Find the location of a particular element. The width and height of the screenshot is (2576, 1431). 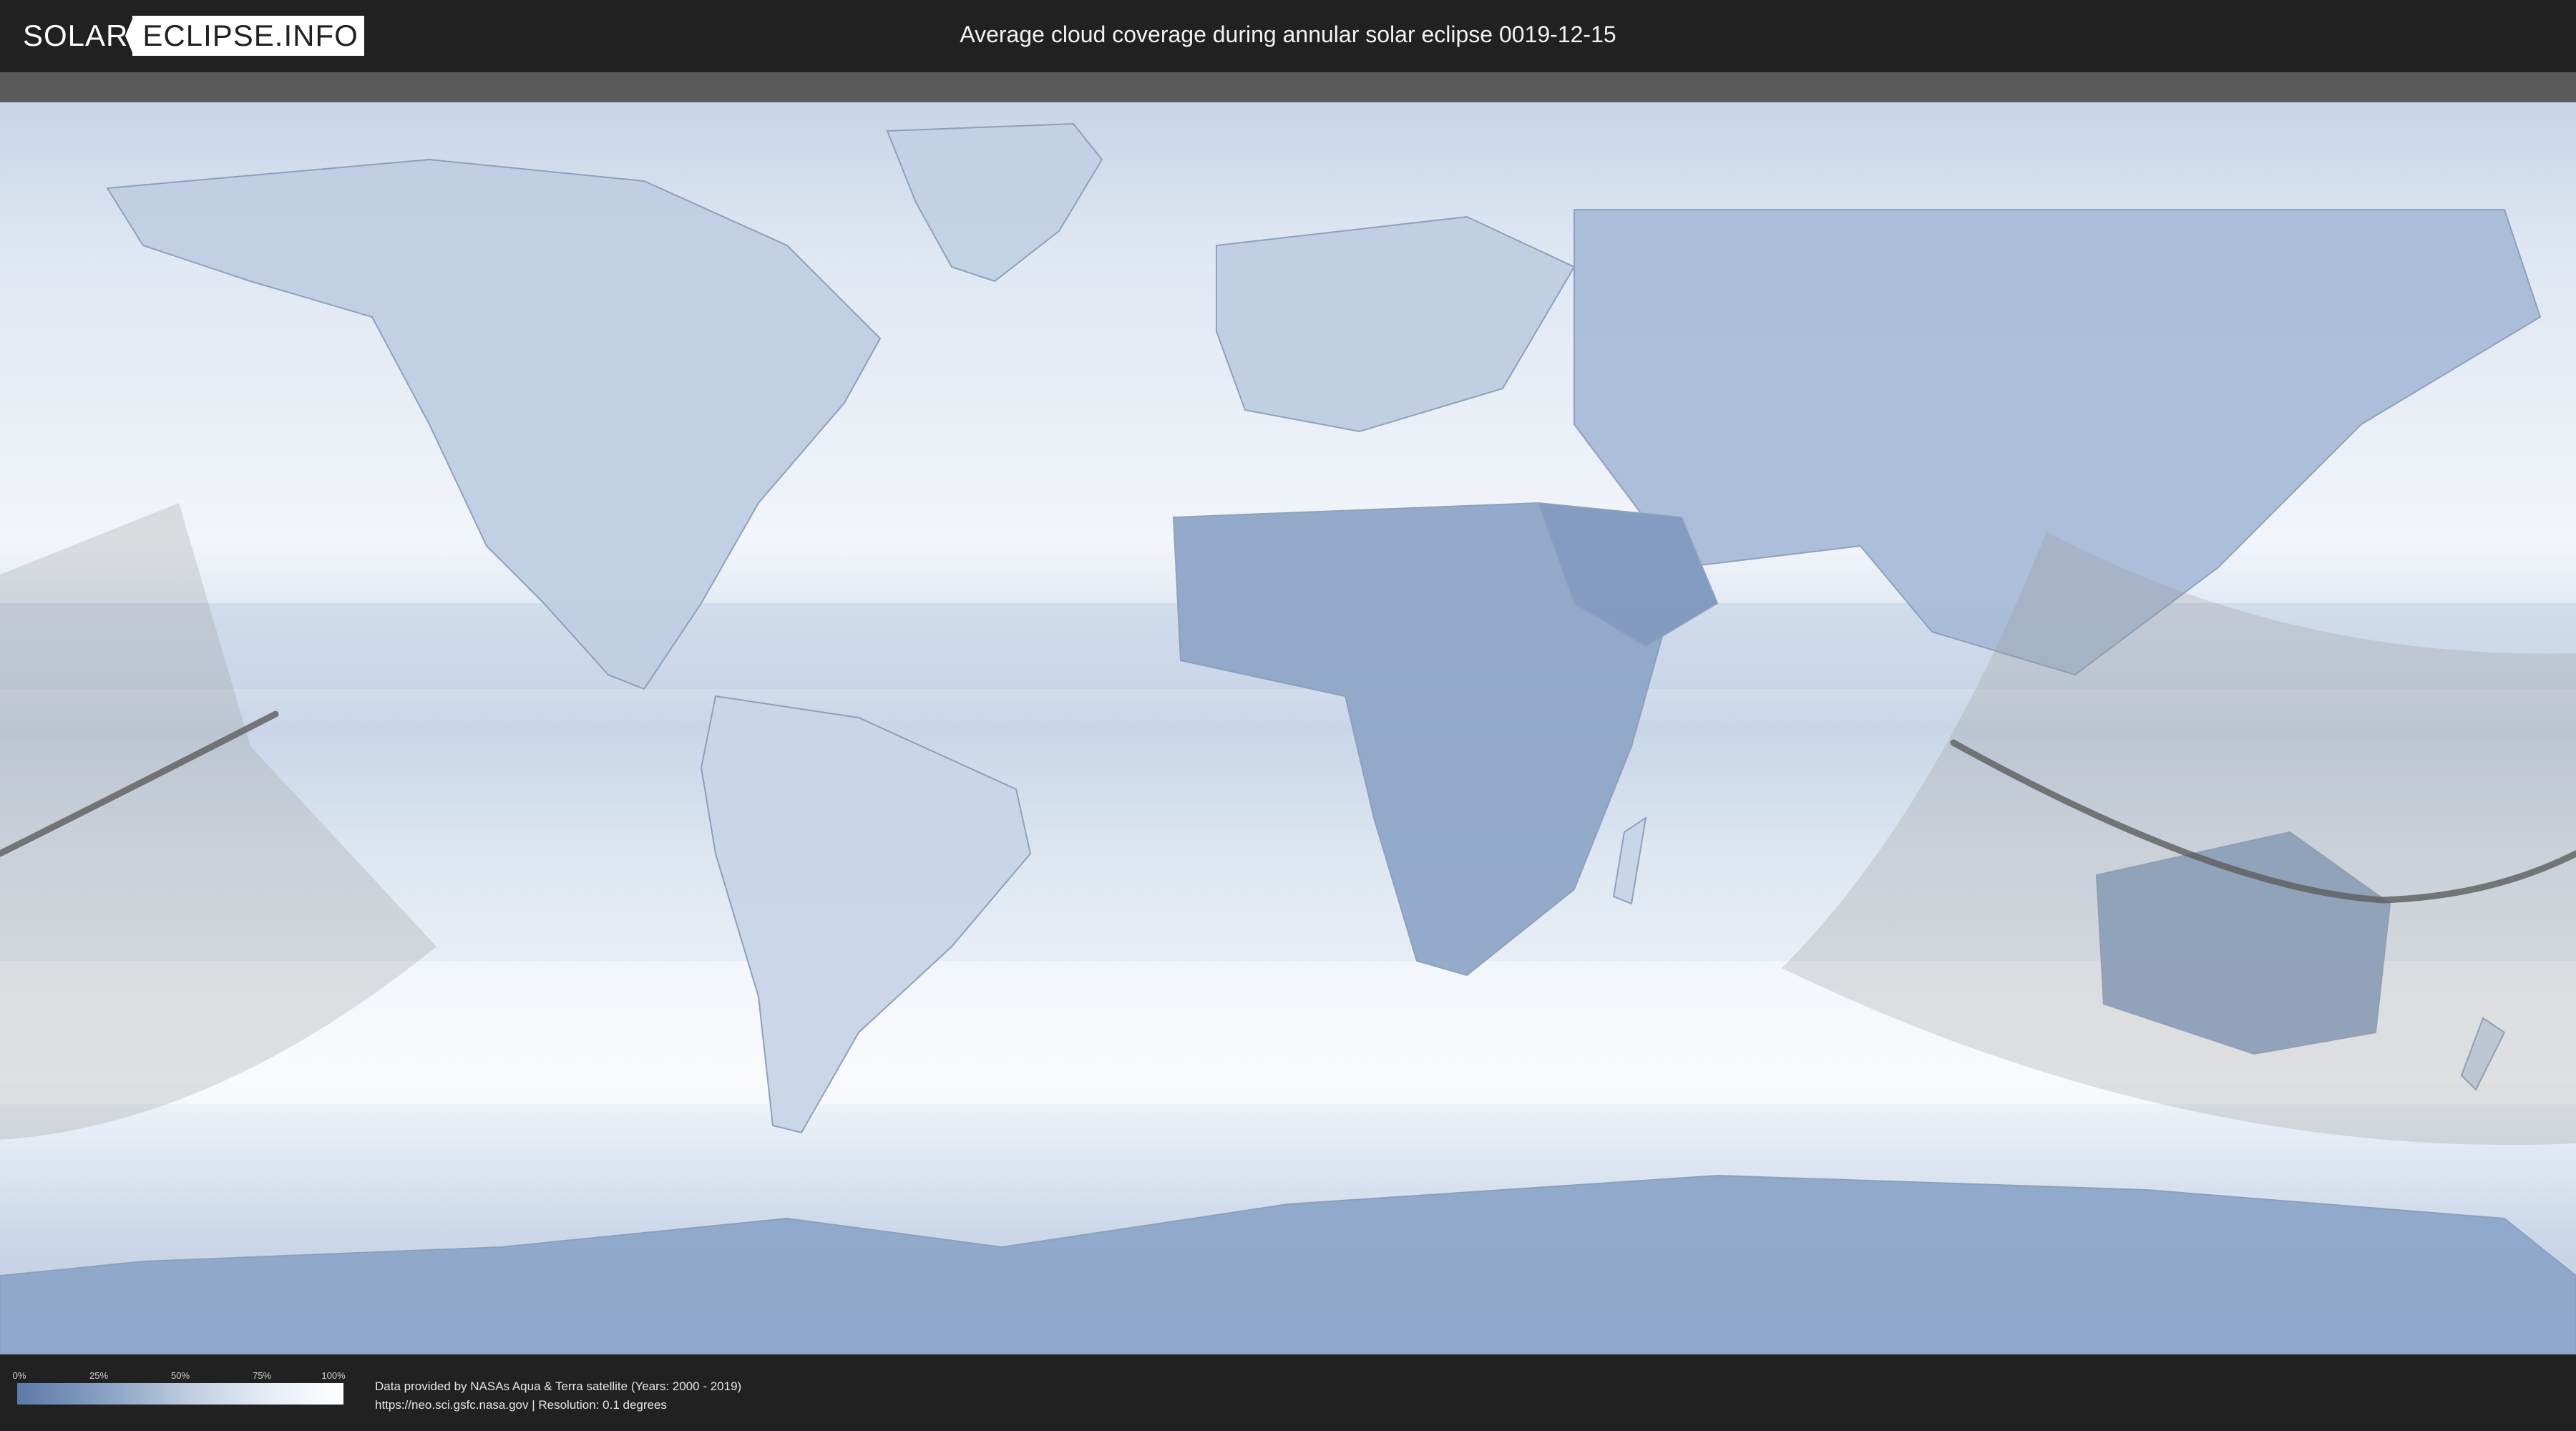

legend-tick: 25% is located at coordinates (99, 1375).